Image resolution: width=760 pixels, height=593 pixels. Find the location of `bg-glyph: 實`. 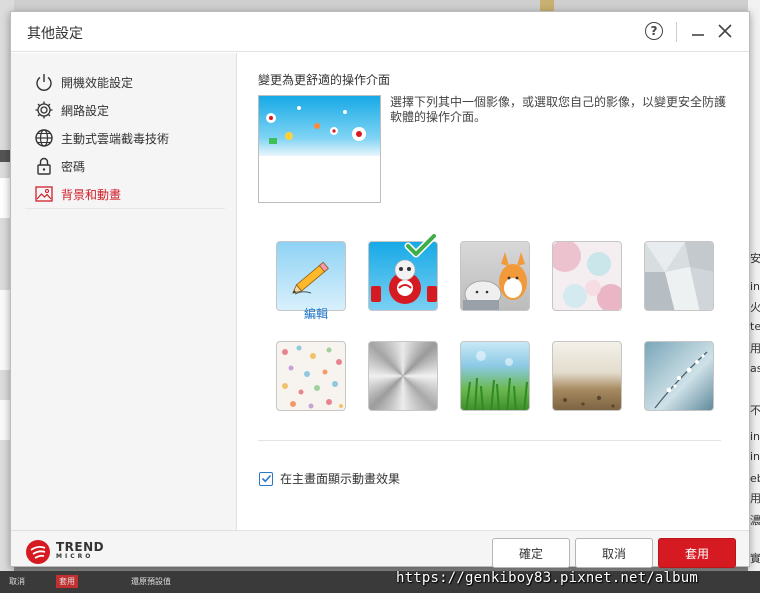

bg-glyph: 實 is located at coordinates (755, 558).